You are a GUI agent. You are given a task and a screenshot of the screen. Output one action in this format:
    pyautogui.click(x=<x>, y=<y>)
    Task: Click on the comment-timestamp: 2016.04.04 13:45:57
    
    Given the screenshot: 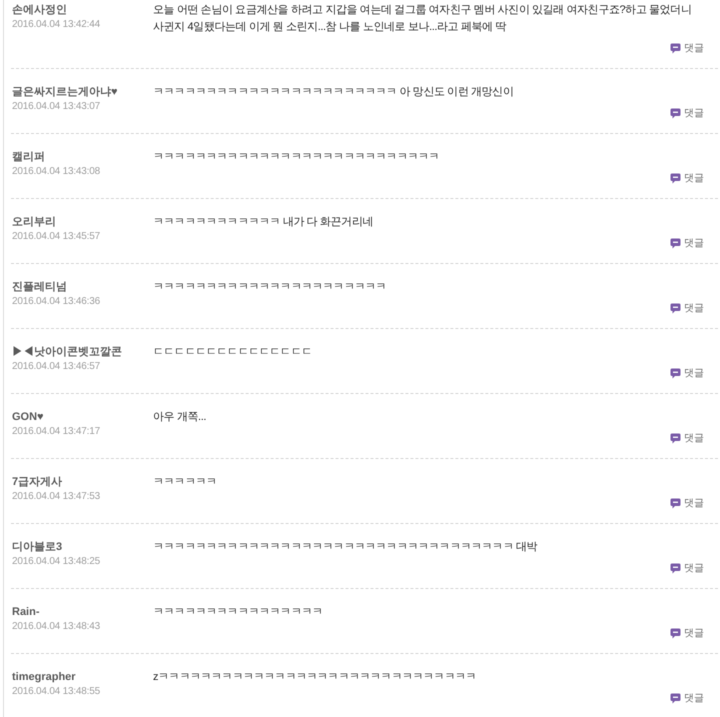 What is the action you would take?
    pyautogui.click(x=56, y=237)
    